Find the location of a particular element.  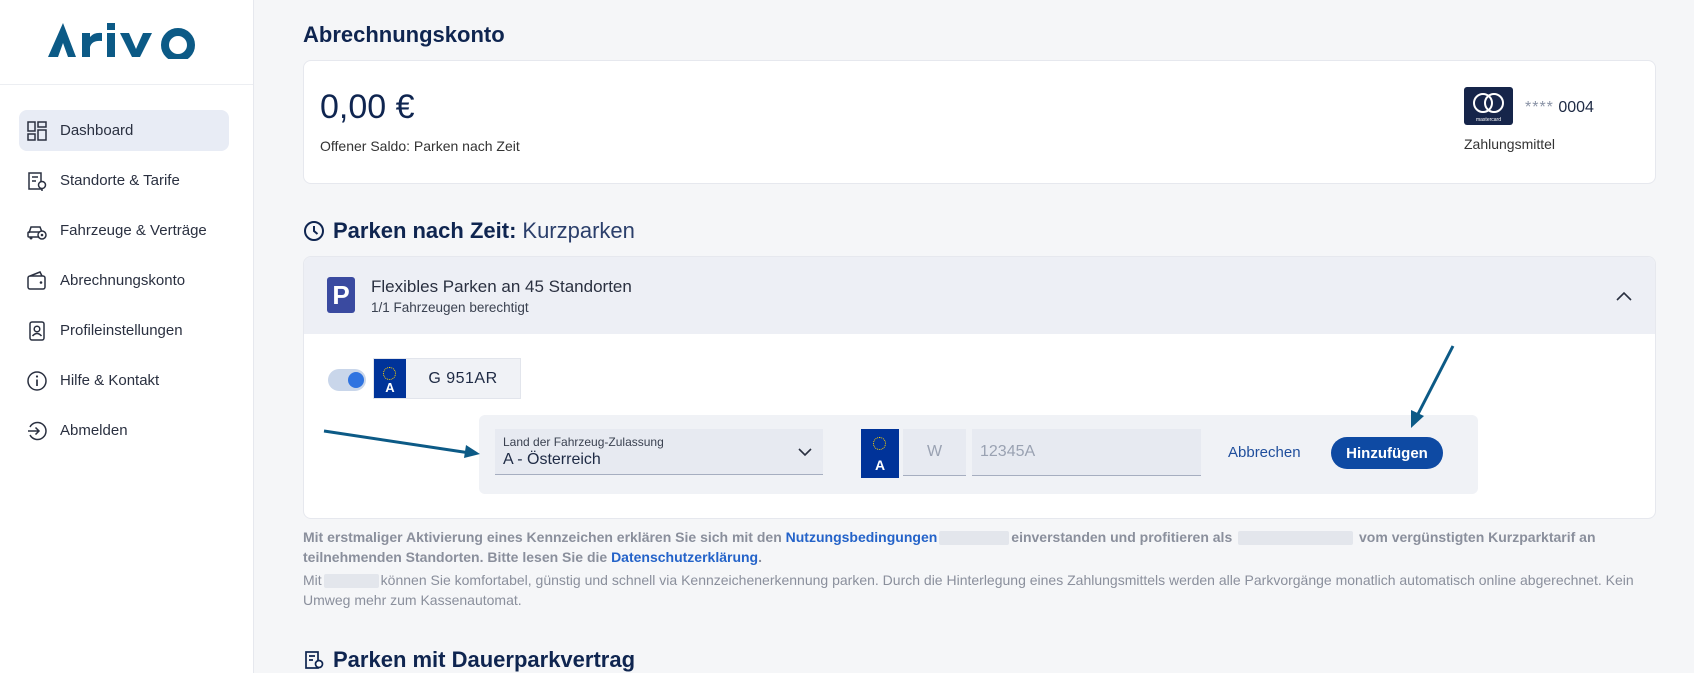

balance-label: Offener Saldo: Parken nach Zeit is located at coordinates (420, 146).